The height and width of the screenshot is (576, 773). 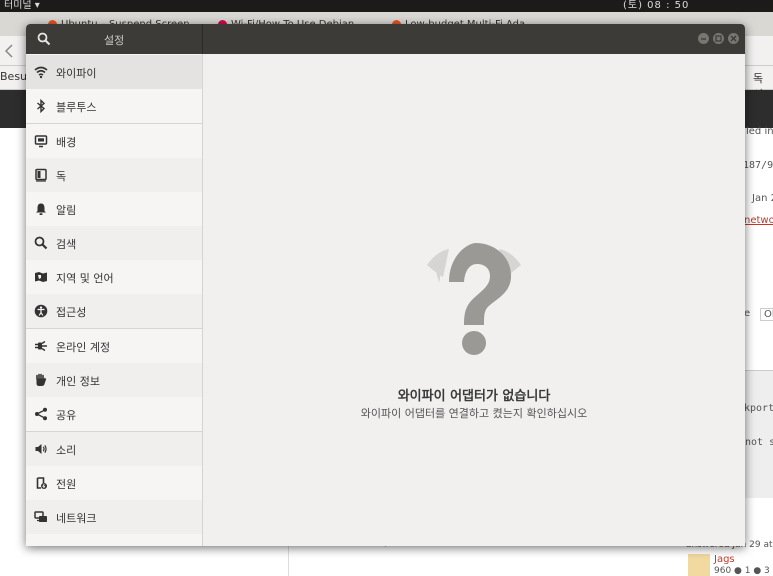 What do you see at coordinates (386, 6) in the screenshot?
I see `top-panel: 터미널 ▾ (토) 08 : 50` at bounding box center [386, 6].